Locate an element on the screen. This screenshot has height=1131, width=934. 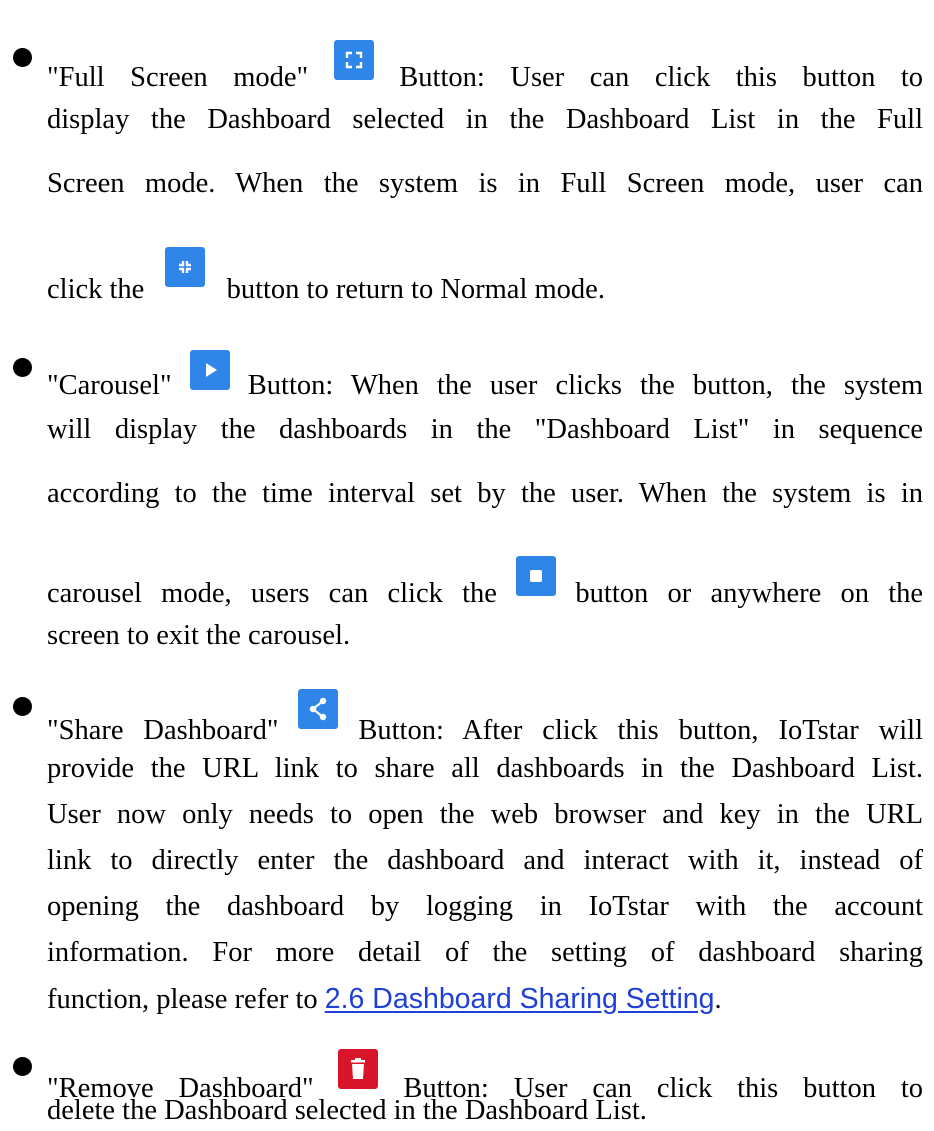
fullscreen-icon is located at coordinates (353, 60).